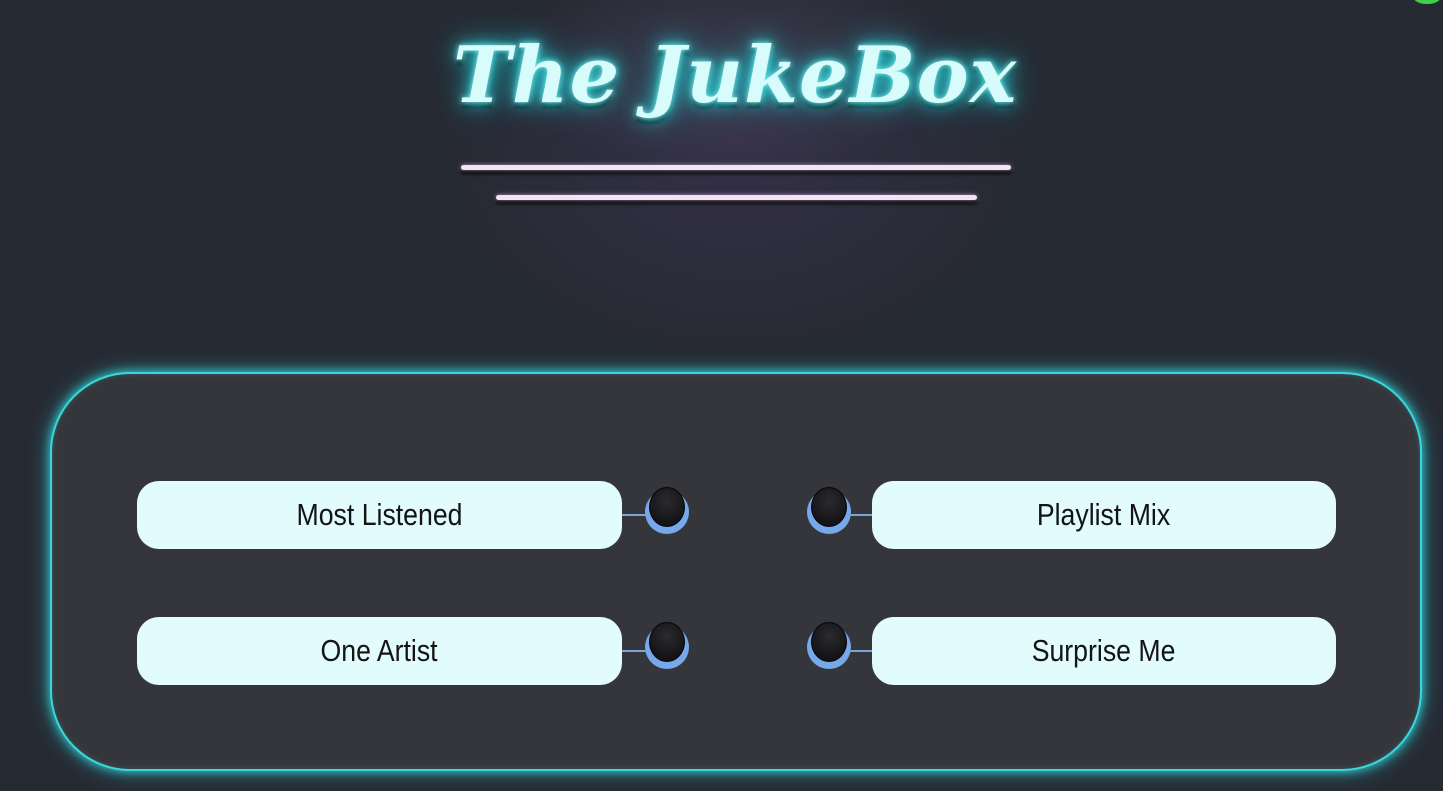 This screenshot has height=791, width=1443. What do you see at coordinates (861, 651) in the screenshot?
I see `surprise-me-connector` at bounding box center [861, 651].